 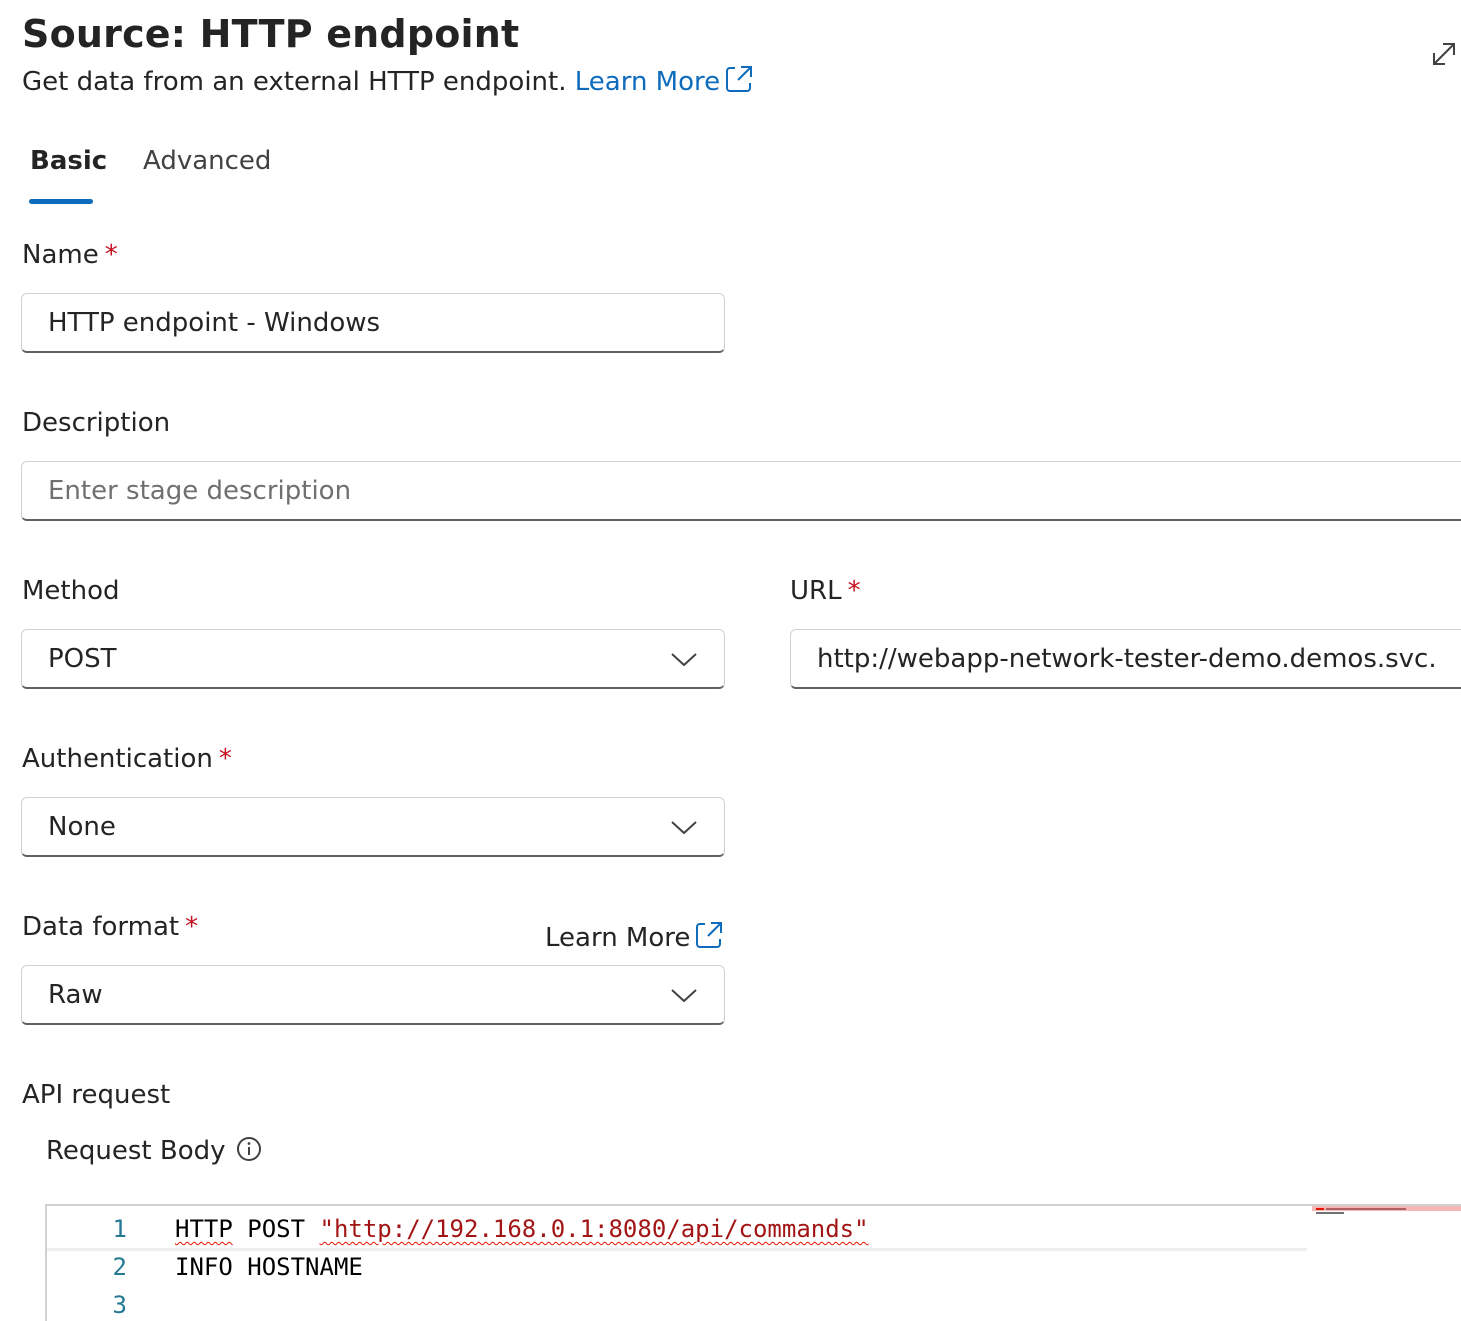 What do you see at coordinates (82, 658) in the screenshot?
I see `method-selected-value: POST` at bounding box center [82, 658].